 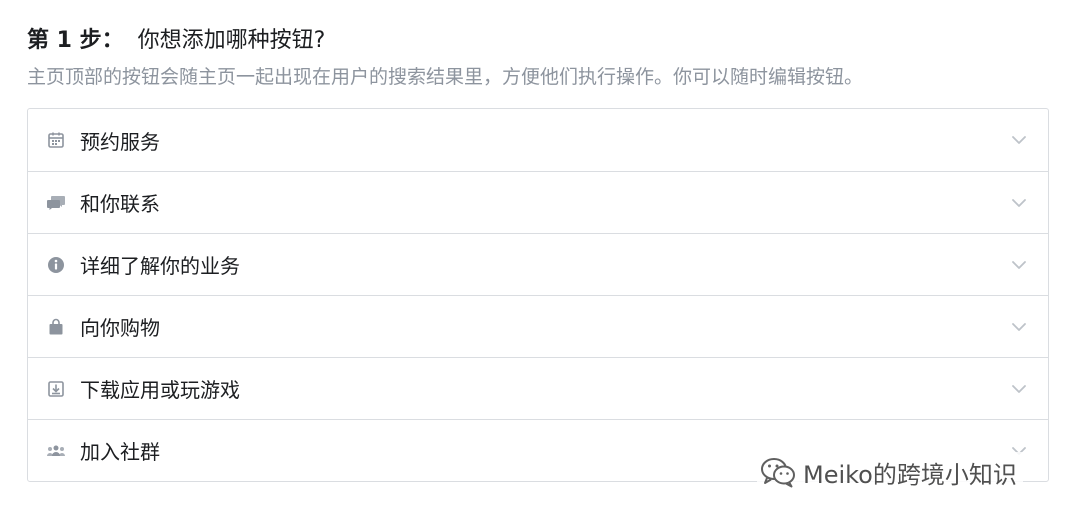 I want to click on option-shop: 向你购物, so click(x=538, y=326).